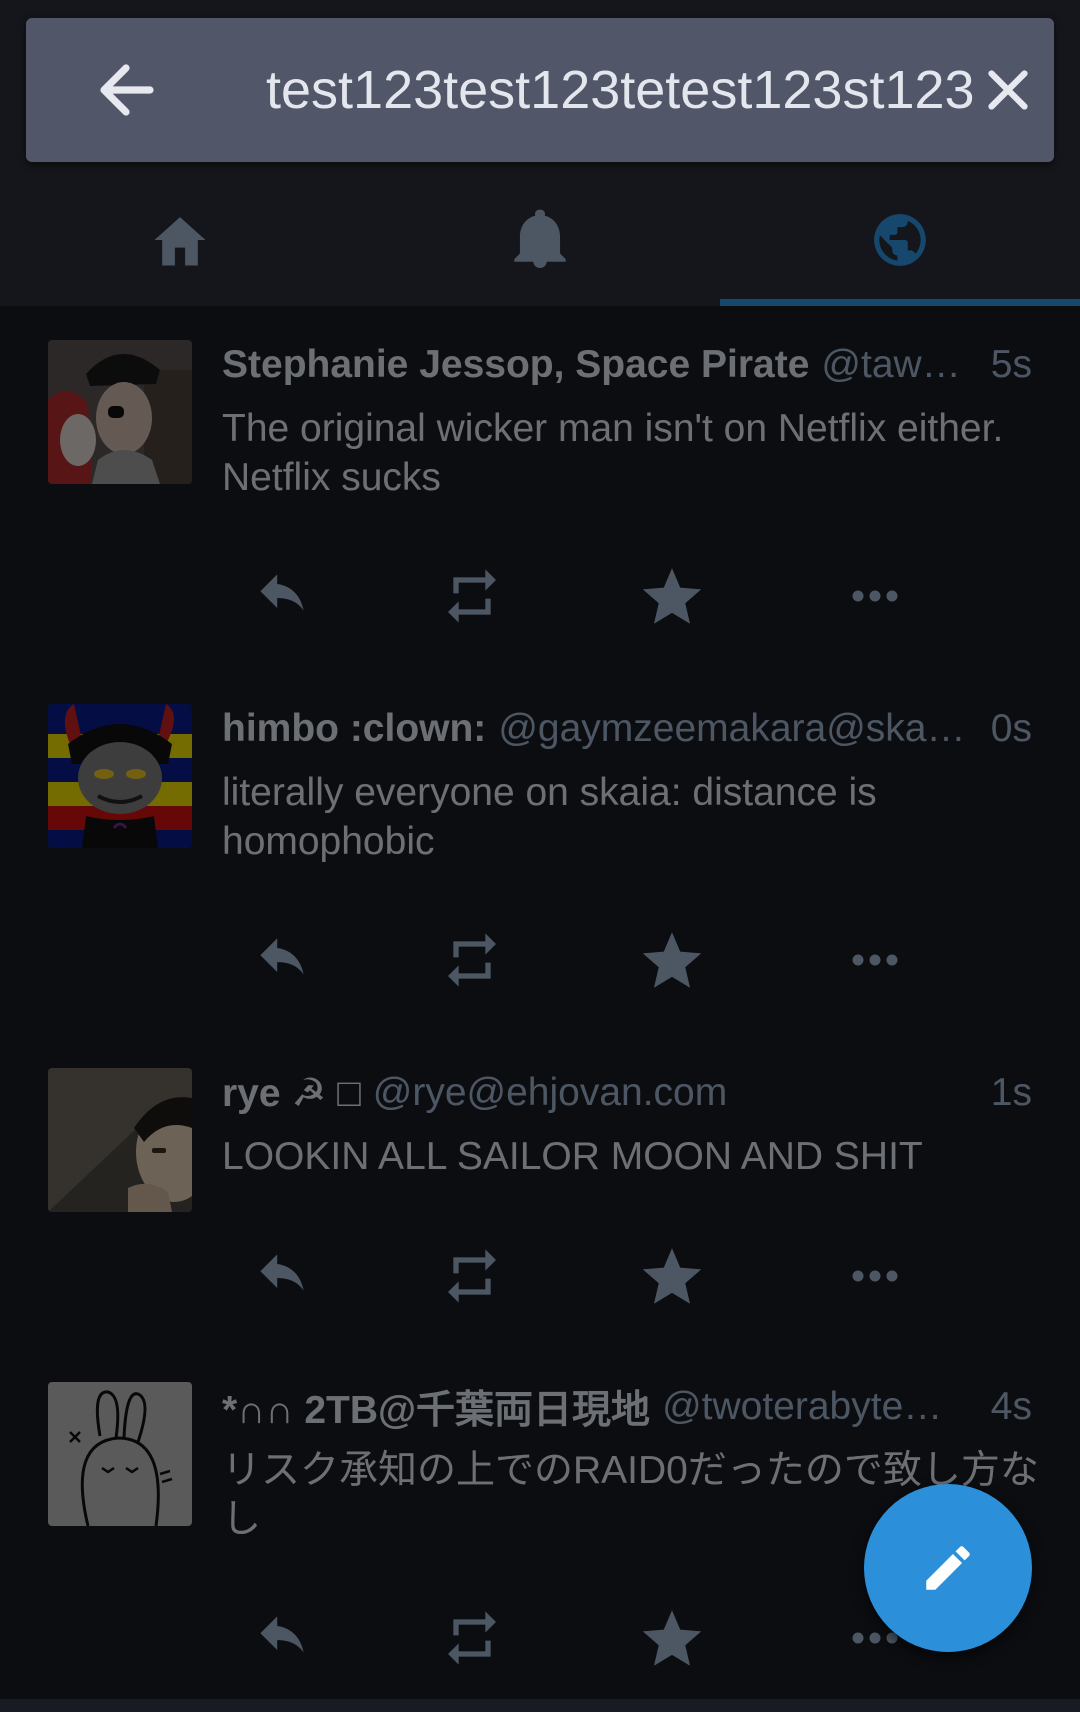 The height and width of the screenshot is (1712, 1080). What do you see at coordinates (624, 90) in the screenshot?
I see `search-input` at bounding box center [624, 90].